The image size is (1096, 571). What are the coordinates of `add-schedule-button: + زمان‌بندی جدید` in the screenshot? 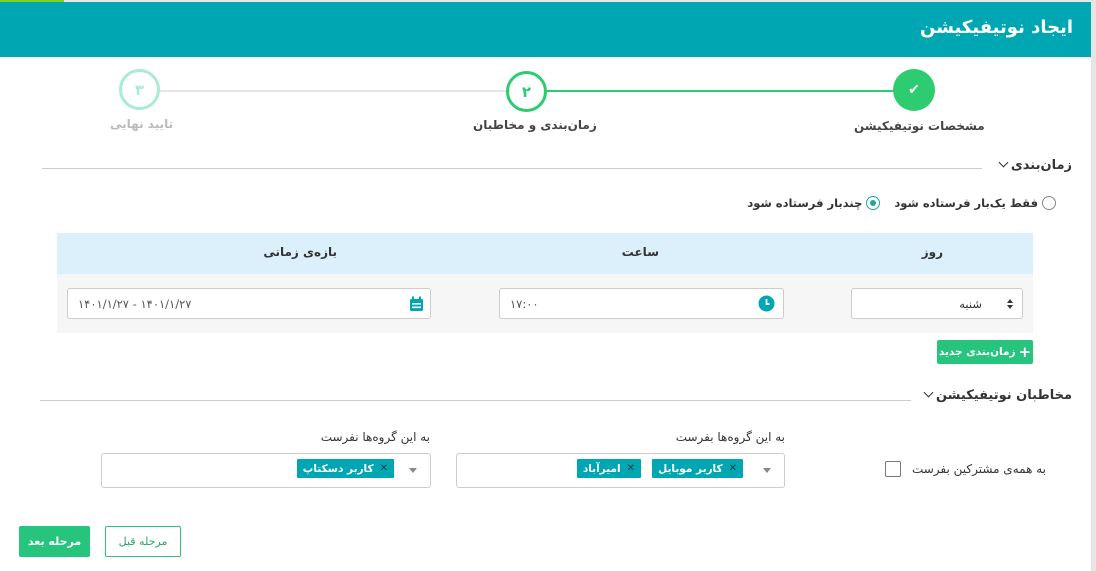 It's located at (985, 352).